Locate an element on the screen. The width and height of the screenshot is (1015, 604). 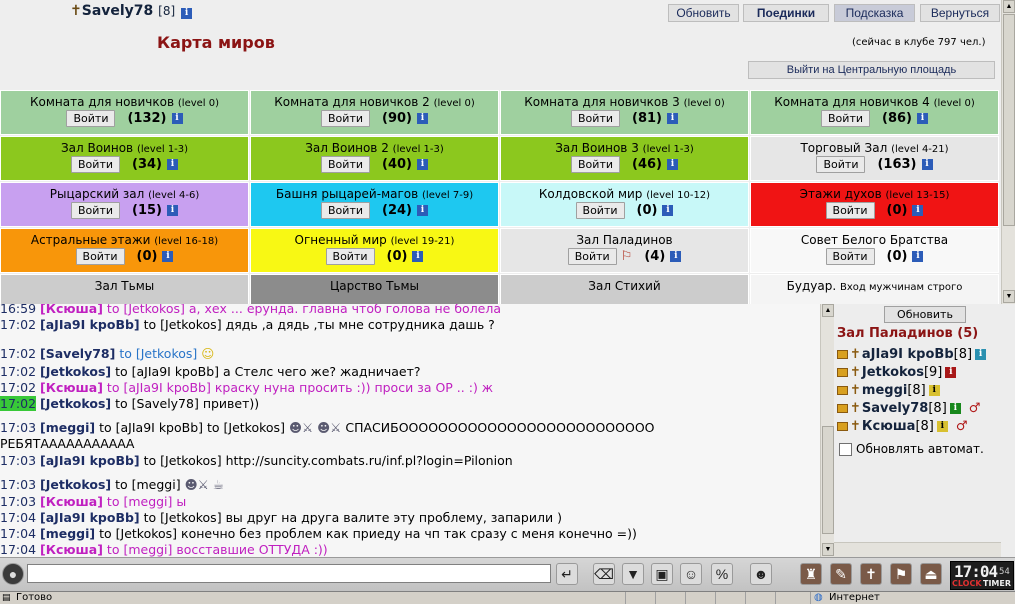
back-button: Вернуться is located at coordinates (960, 13).